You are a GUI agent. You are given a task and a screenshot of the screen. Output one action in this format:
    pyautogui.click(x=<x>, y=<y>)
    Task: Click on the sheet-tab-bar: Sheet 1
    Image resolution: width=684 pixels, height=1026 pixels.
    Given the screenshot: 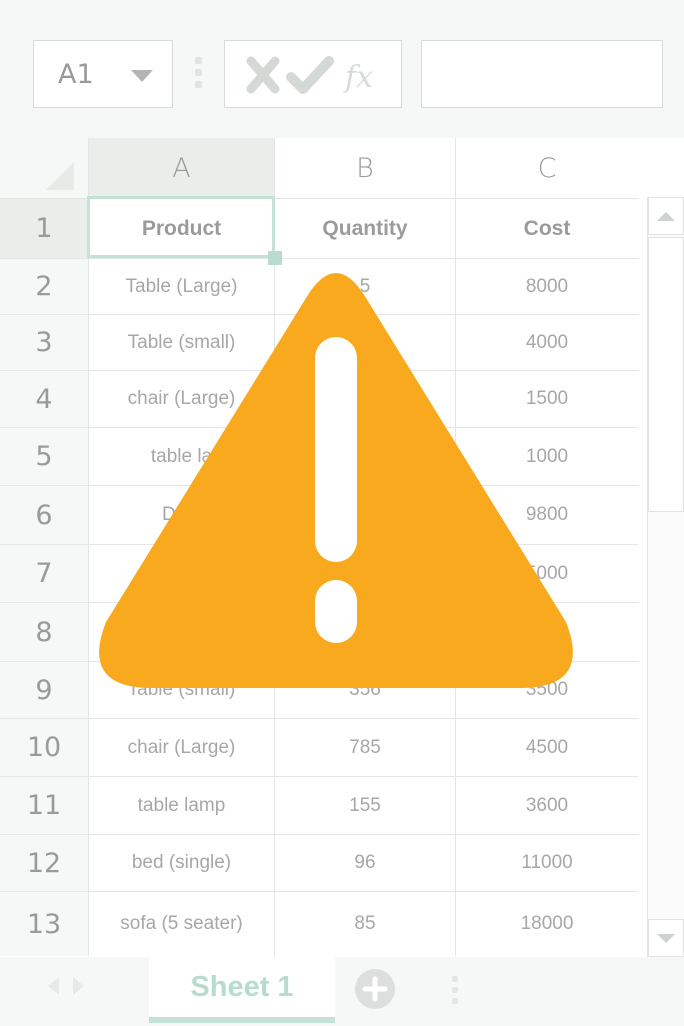 What is the action you would take?
    pyautogui.click(x=342, y=991)
    